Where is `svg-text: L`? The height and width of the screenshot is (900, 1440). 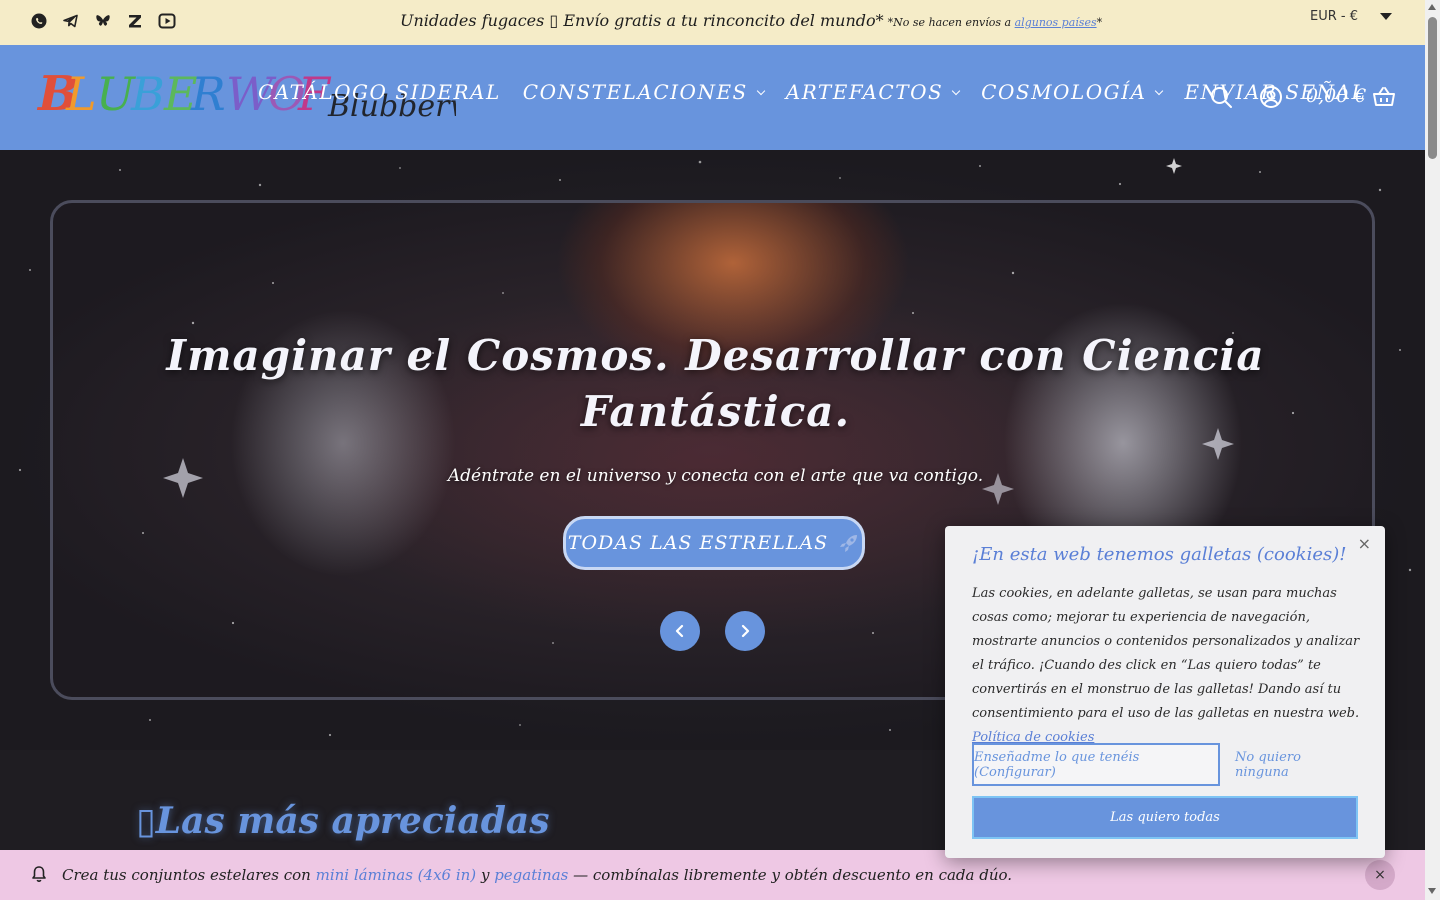 svg-text: L is located at coordinates (81, 94).